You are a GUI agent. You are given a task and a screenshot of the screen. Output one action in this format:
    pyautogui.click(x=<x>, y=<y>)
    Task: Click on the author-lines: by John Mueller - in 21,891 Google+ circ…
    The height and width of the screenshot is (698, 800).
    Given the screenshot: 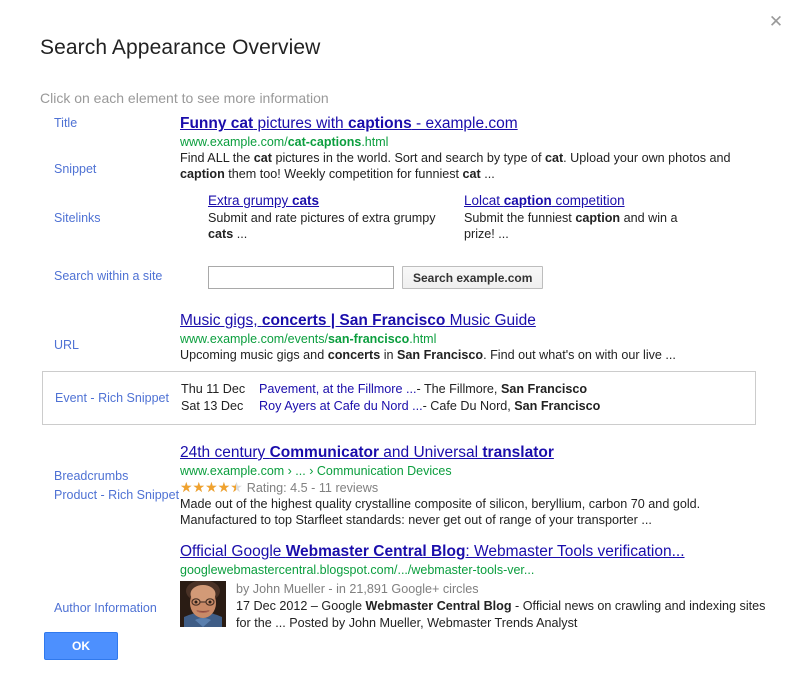 What is the action you would take?
    pyautogui.click(x=503, y=606)
    